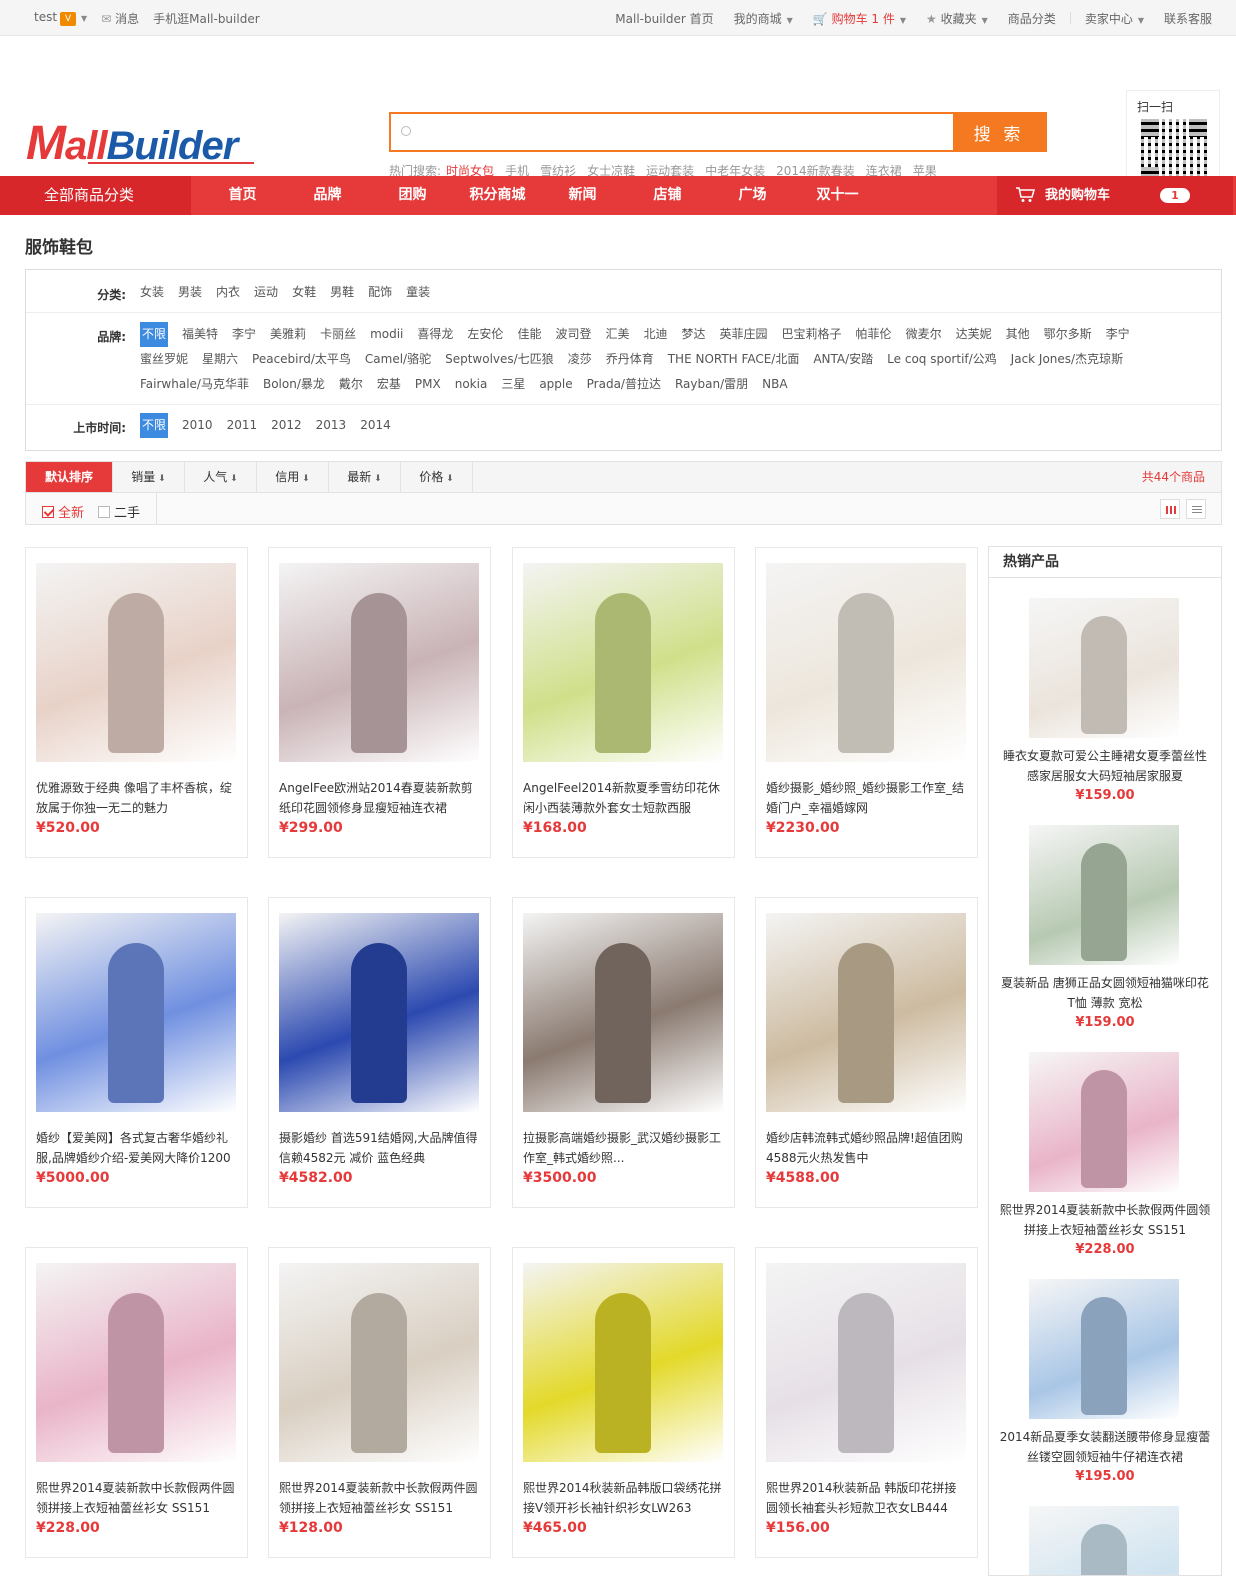 The width and height of the screenshot is (1236, 1576). What do you see at coordinates (1170, 509) in the screenshot?
I see `grid-view-icon` at bounding box center [1170, 509].